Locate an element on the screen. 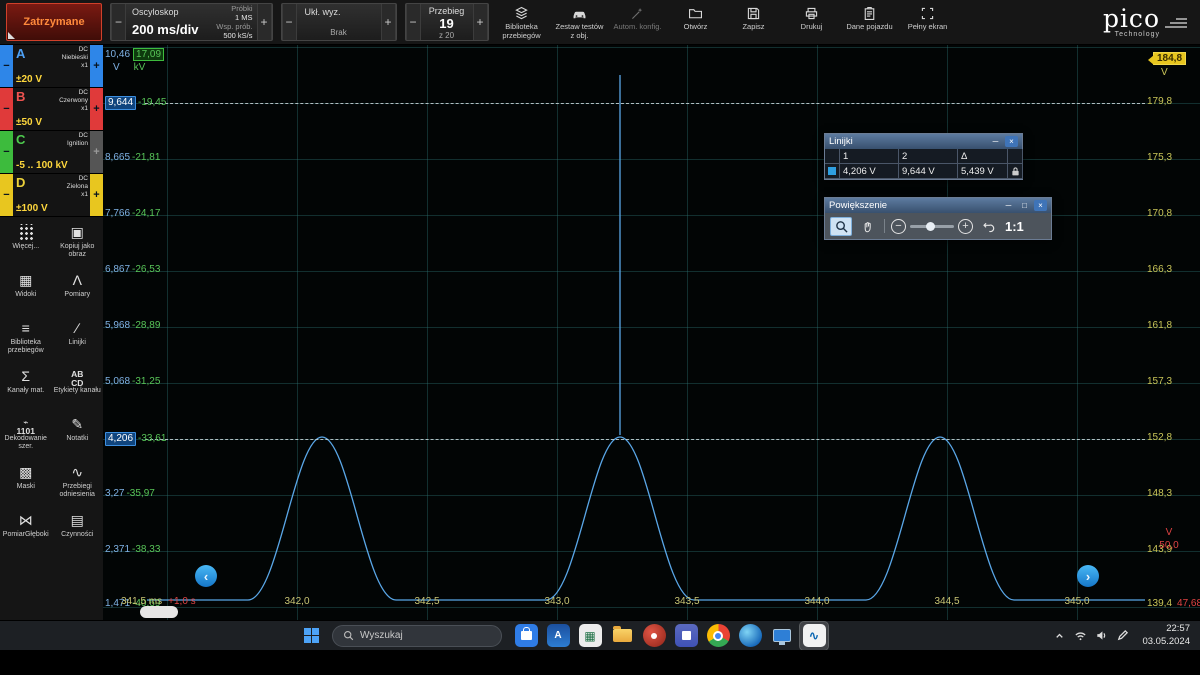  tool-waveform-library: ≡ Biblioteka przebiegów is located at coordinates (26, 339).